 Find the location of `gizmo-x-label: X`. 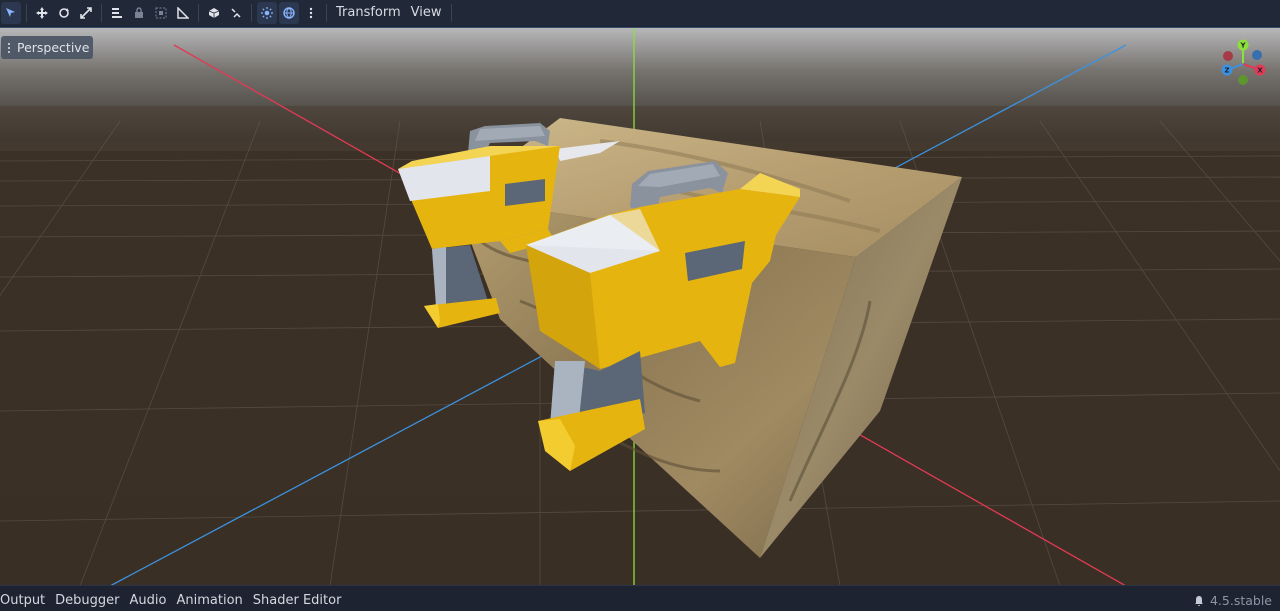

gizmo-x-label: X is located at coordinates (1260, 71).